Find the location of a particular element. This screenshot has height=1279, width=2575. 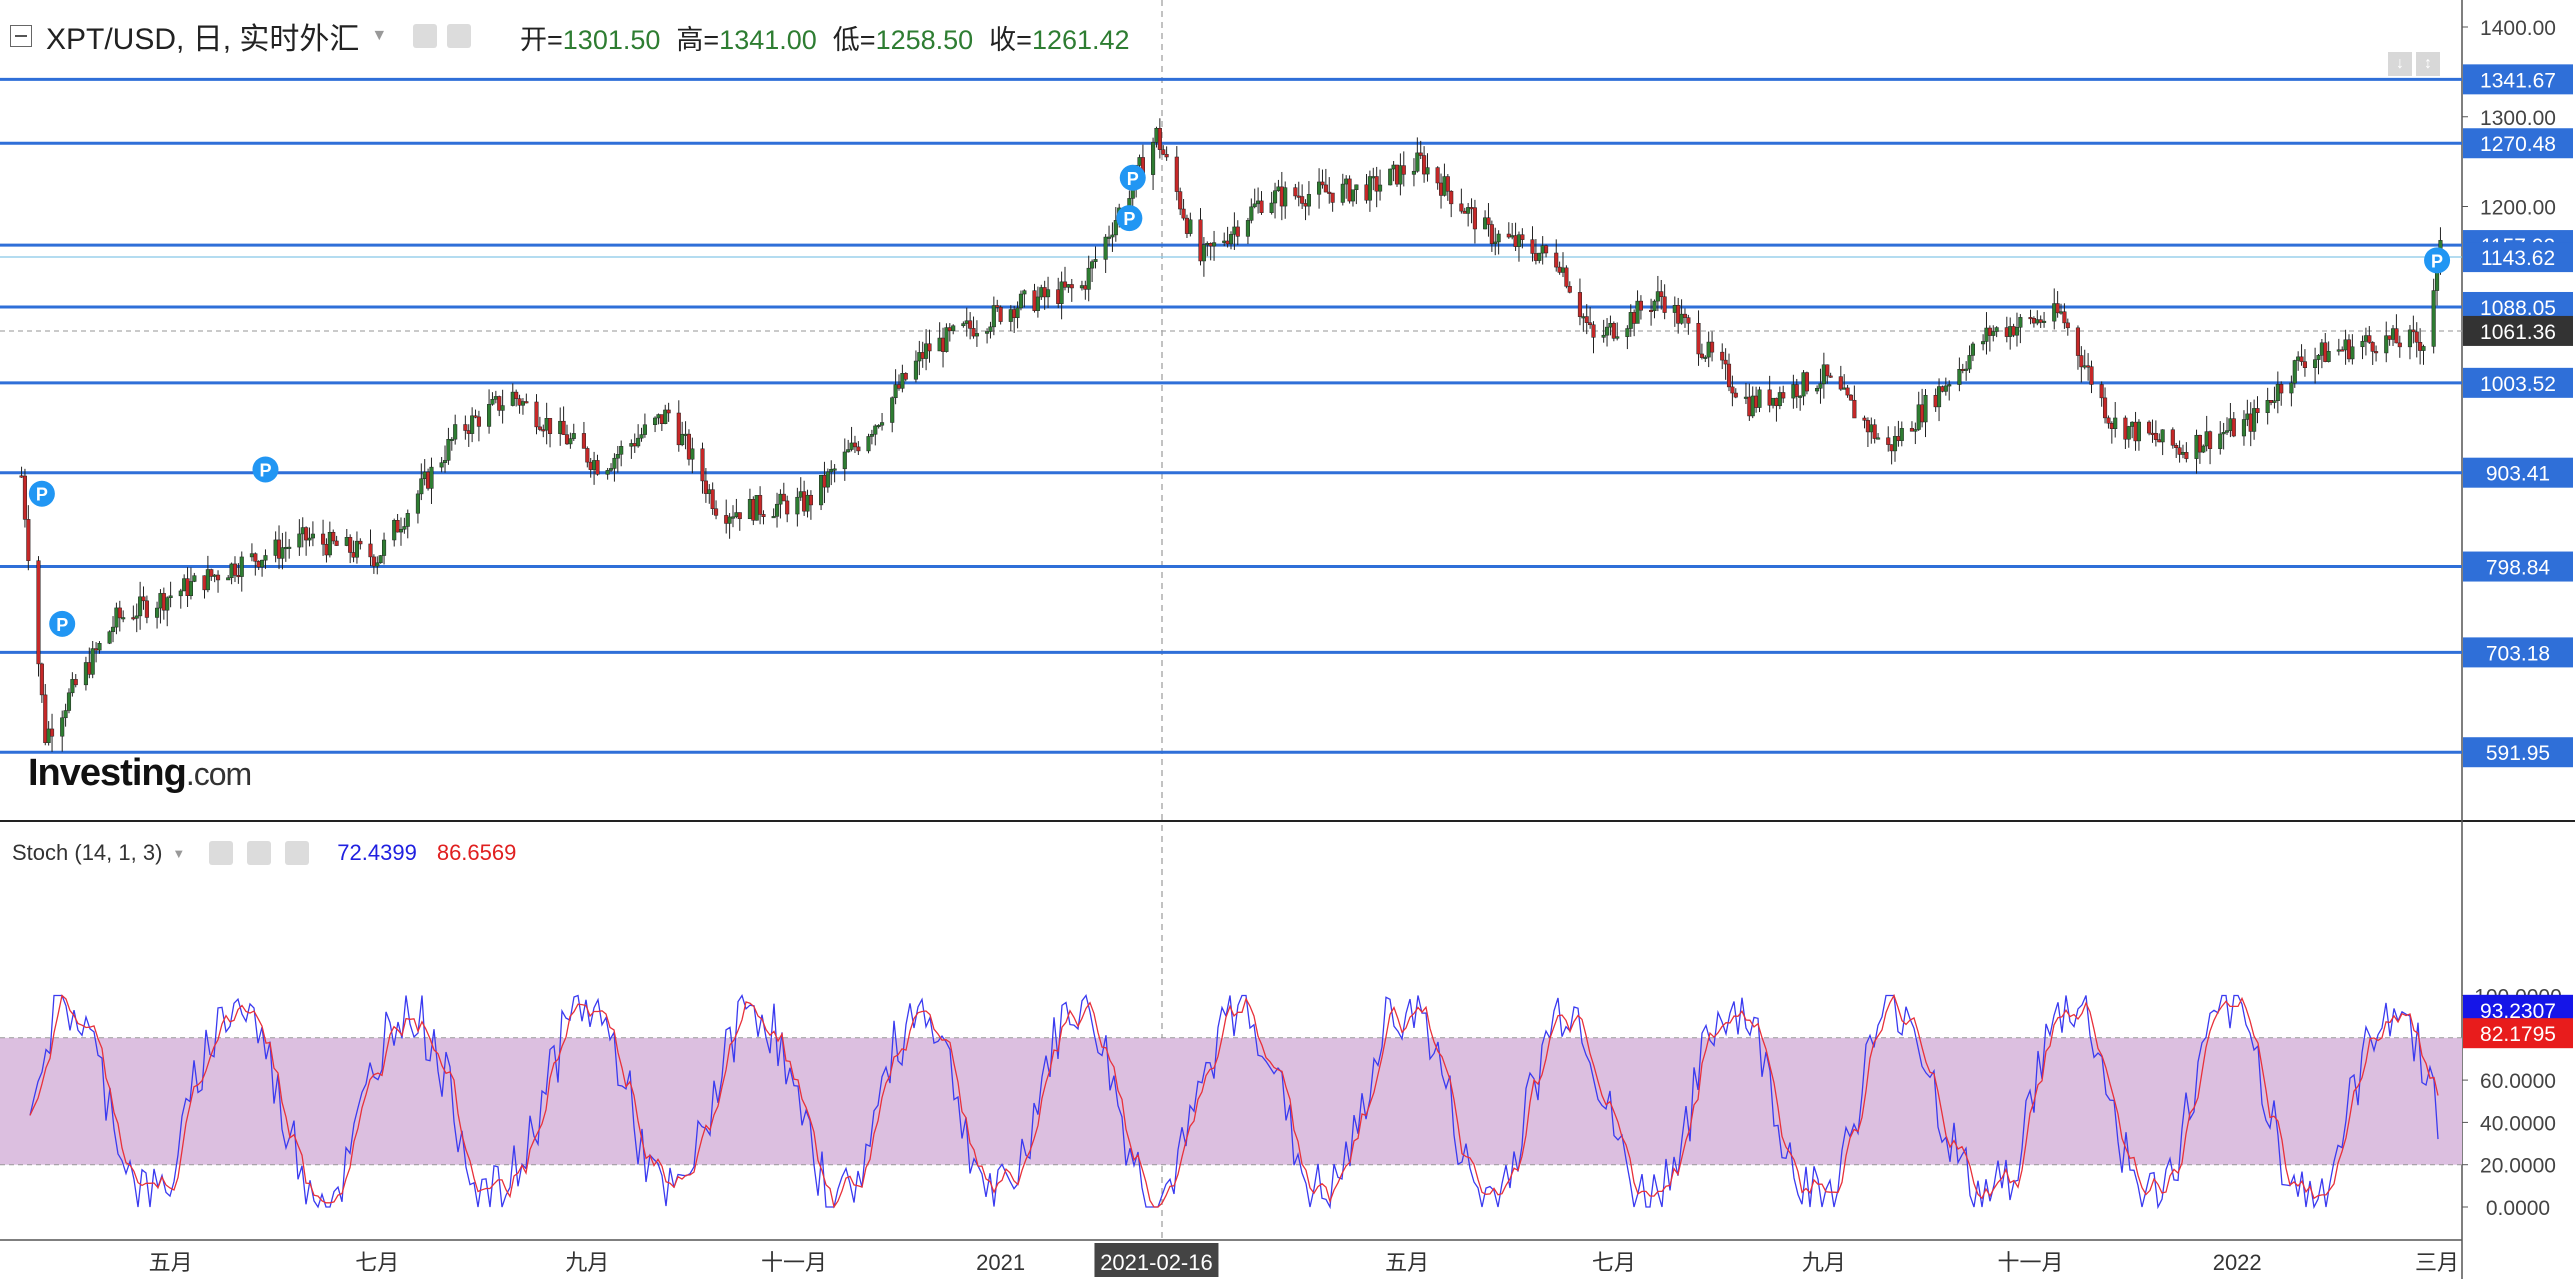

p-marker-label: P is located at coordinates (1133, 179).